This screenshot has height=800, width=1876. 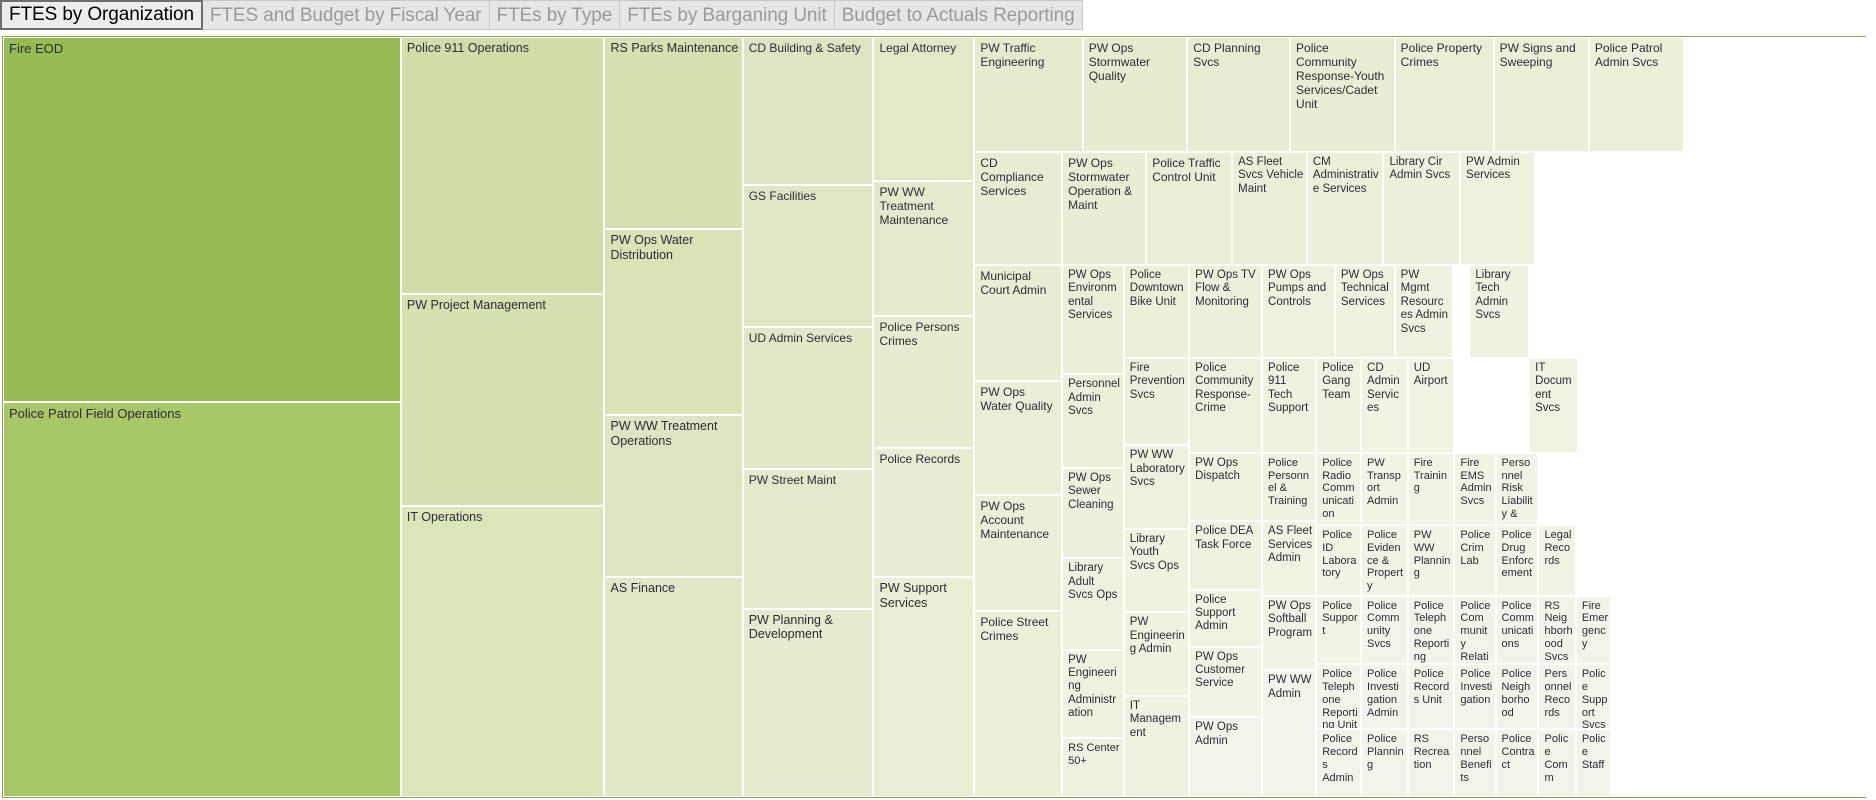 What do you see at coordinates (1156, 654) in the screenshot?
I see `treemap-tile: PW Engineering Admin` at bounding box center [1156, 654].